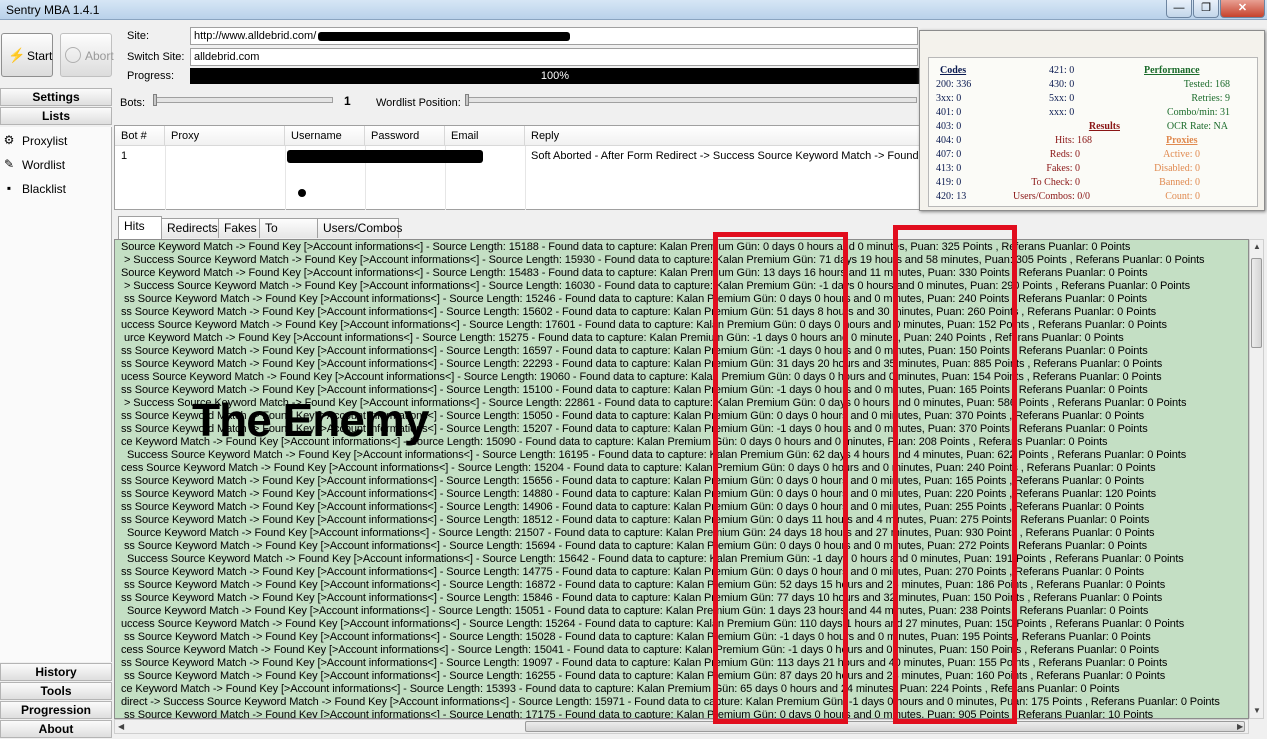  Describe the element at coordinates (1177, 168) in the screenshot. I see `proxies-disabled: Disabled: 0` at that location.